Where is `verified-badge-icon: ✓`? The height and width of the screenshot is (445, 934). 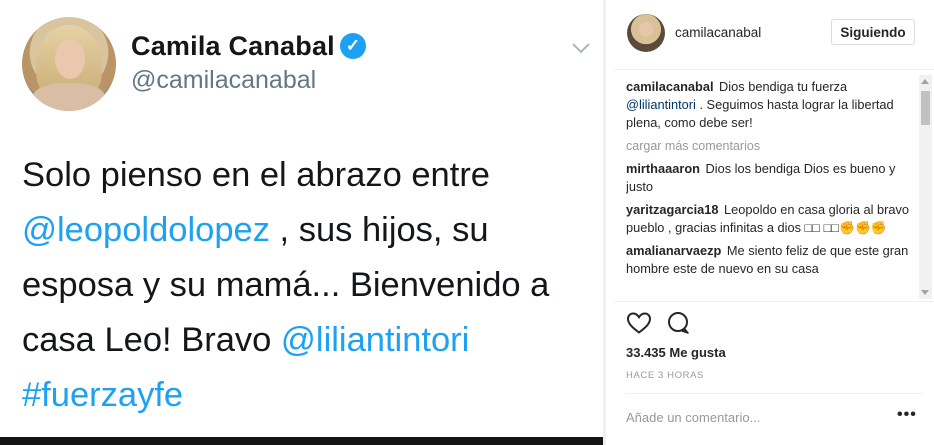
verified-badge-icon: ✓ is located at coordinates (353, 46).